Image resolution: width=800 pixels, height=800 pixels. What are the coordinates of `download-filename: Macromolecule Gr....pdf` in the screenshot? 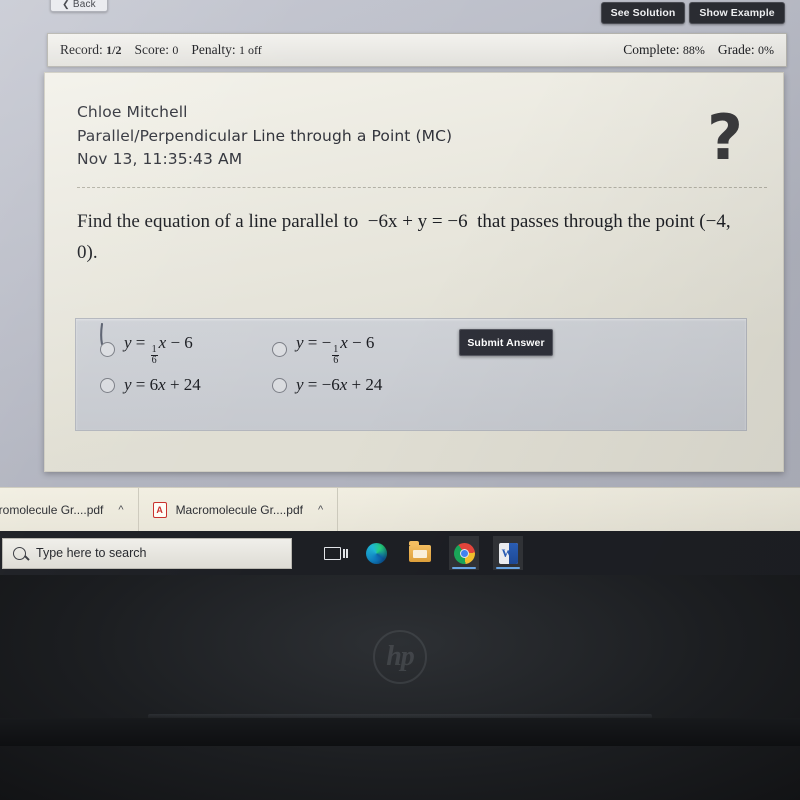 It's located at (239, 509).